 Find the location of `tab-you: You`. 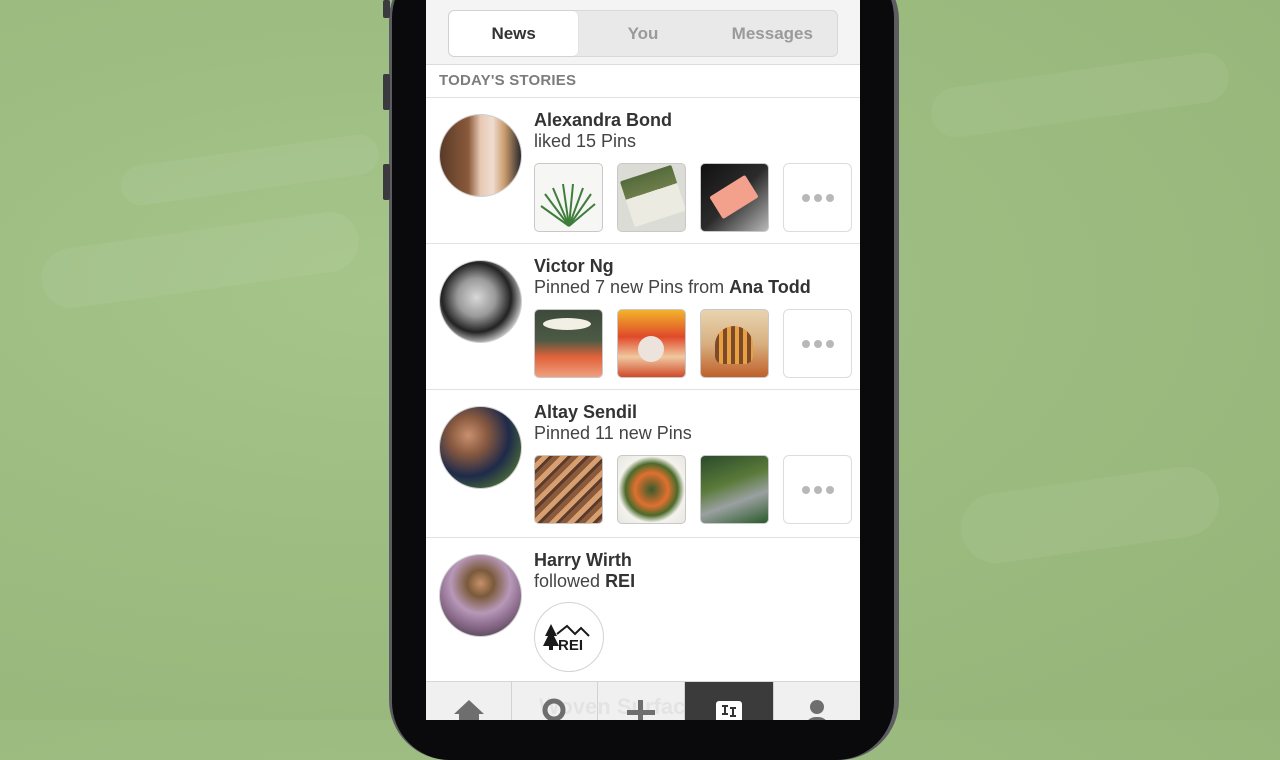

tab-you: You is located at coordinates (642, 33).